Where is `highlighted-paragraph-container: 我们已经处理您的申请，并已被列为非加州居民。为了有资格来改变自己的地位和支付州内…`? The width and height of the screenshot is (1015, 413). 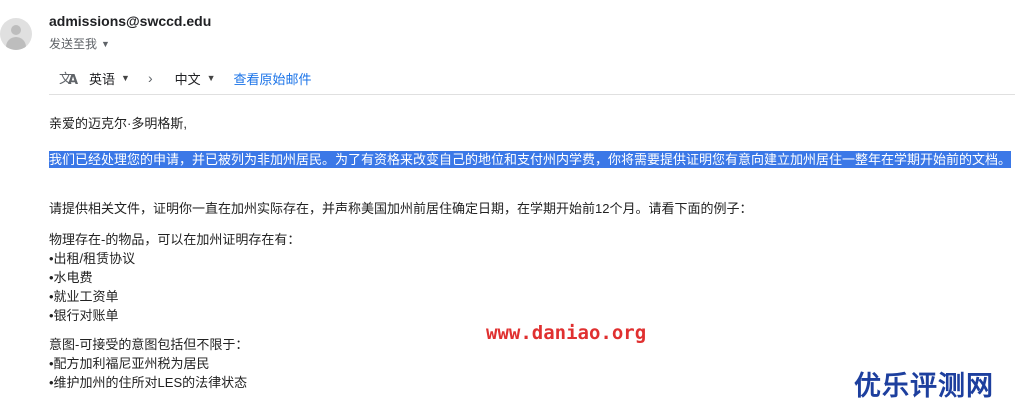
highlighted-paragraph-container: 我们已经处理您的申请，并已被列为非加州居民。为了有资格来改变自己的地位和支付州内… is located at coordinates (530, 159).